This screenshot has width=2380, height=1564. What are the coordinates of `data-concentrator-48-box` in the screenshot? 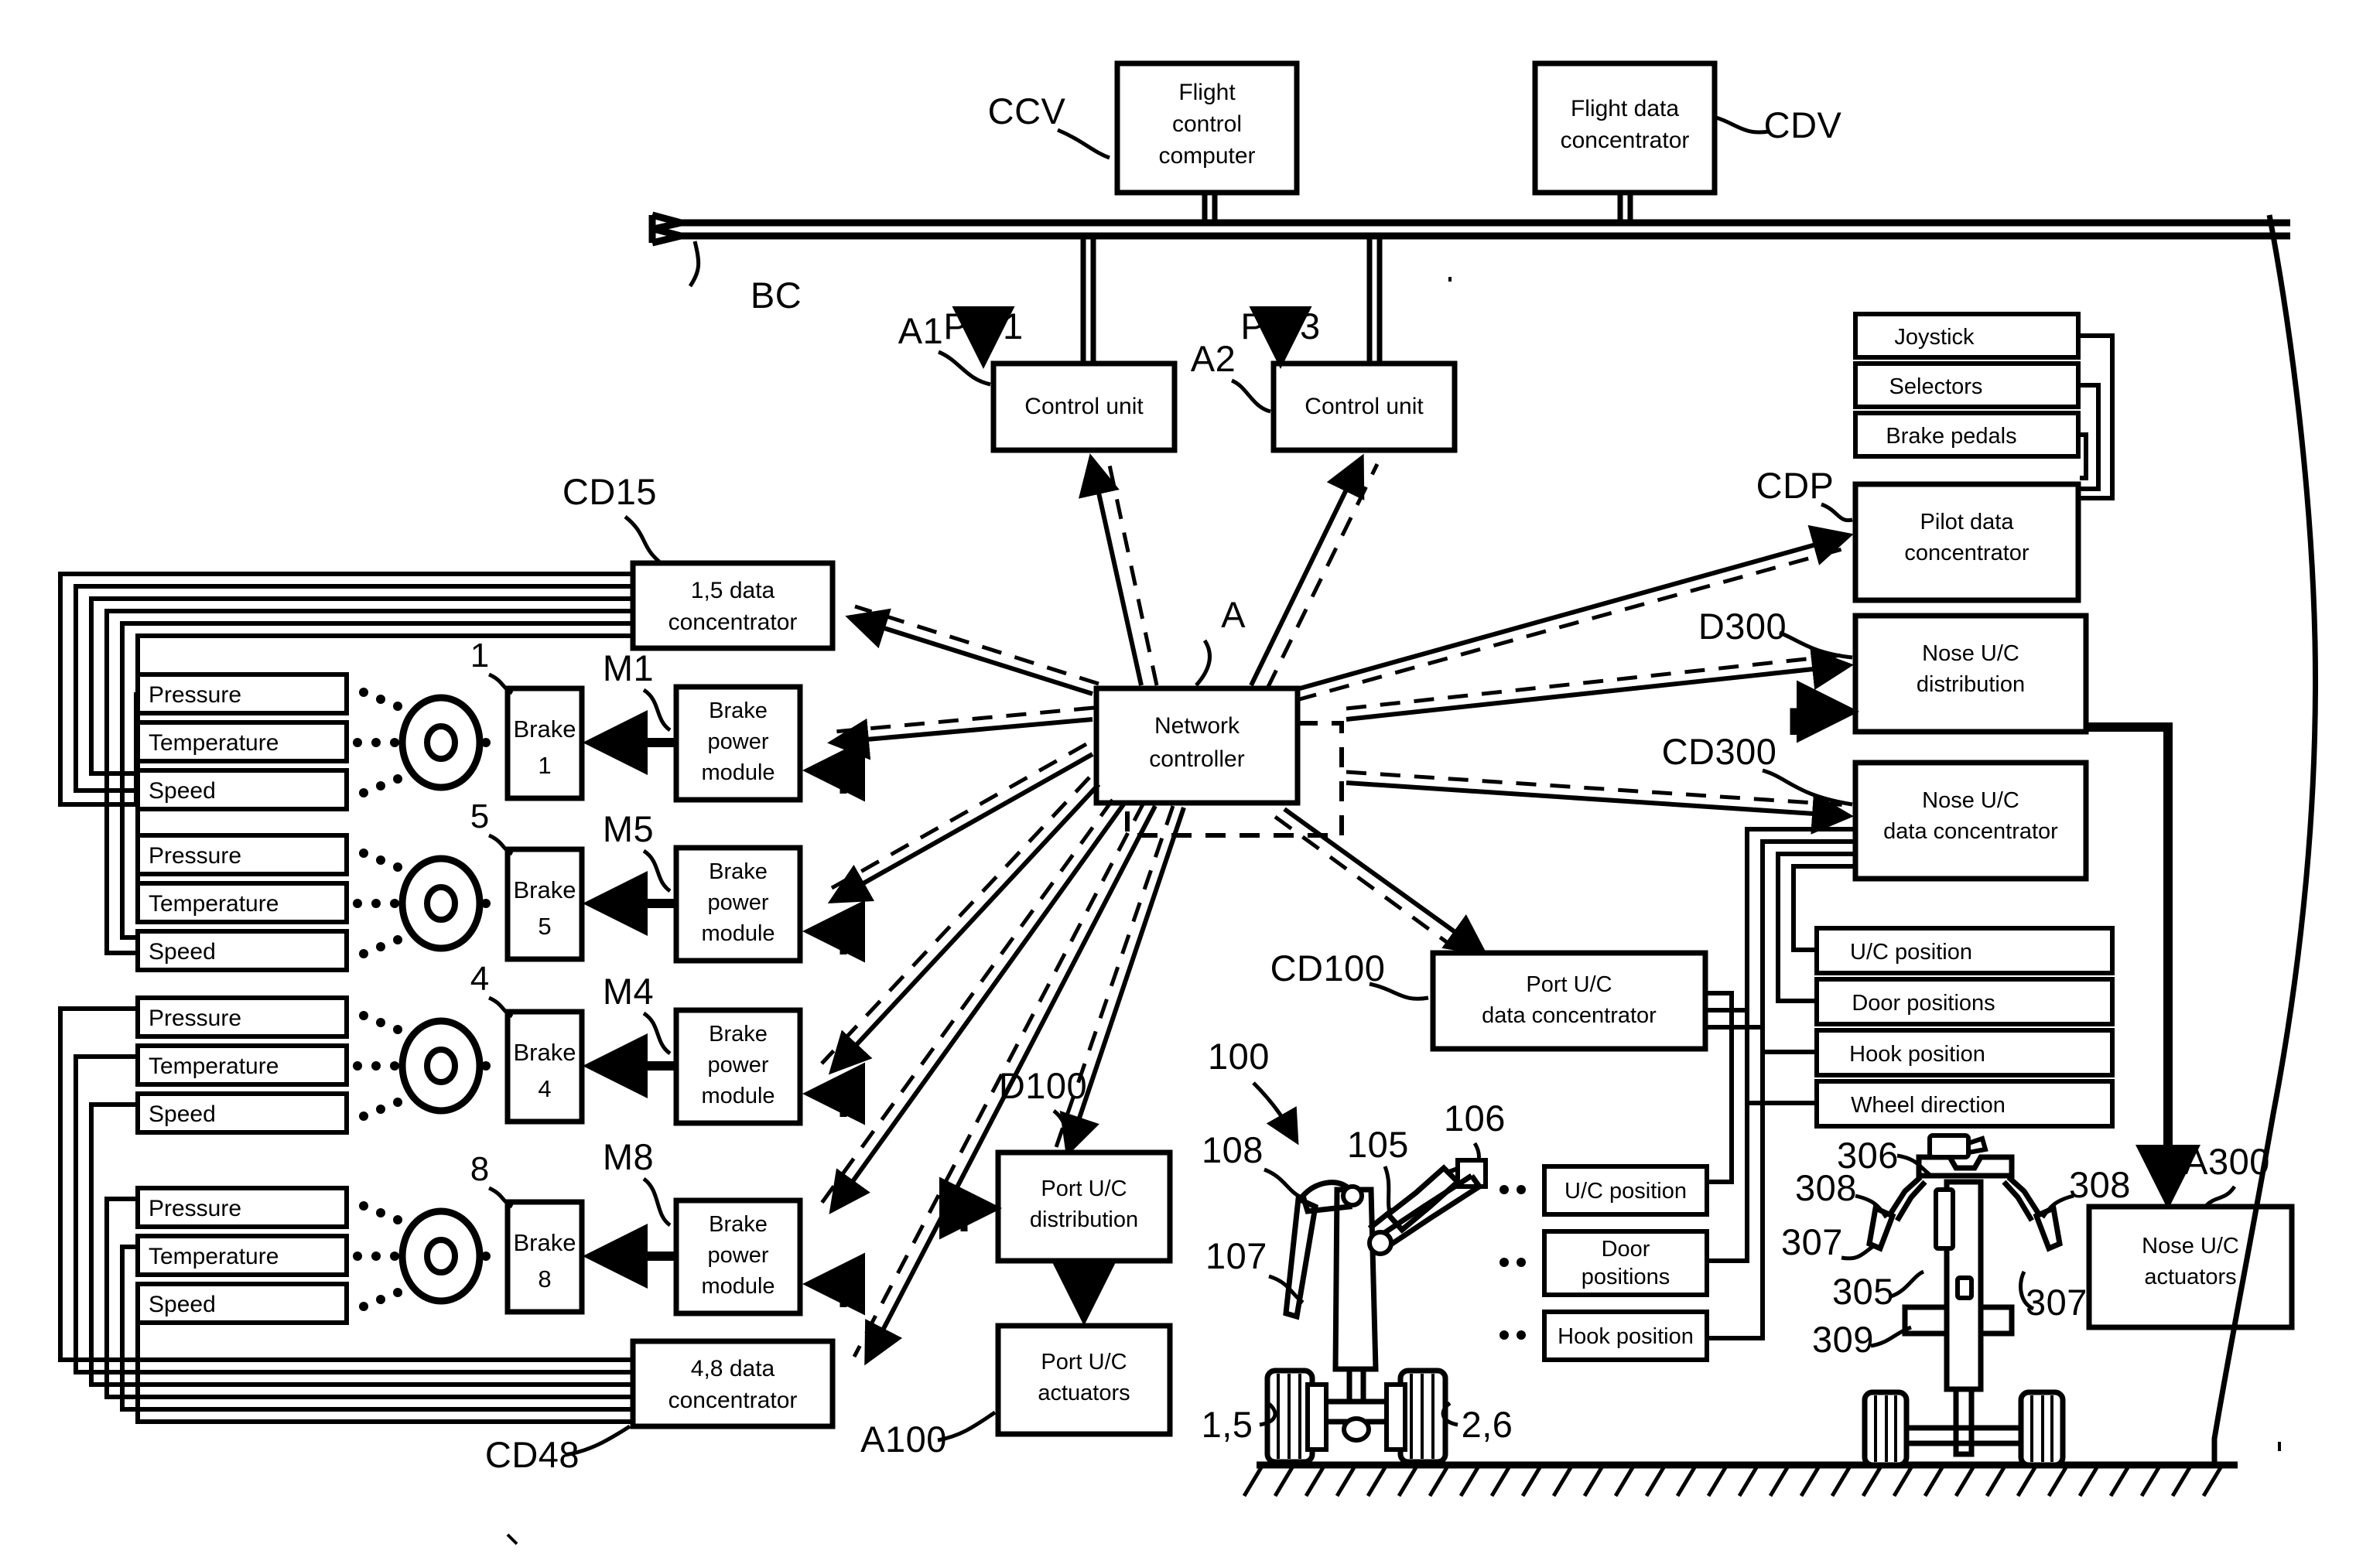 It's located at (733, 1384).